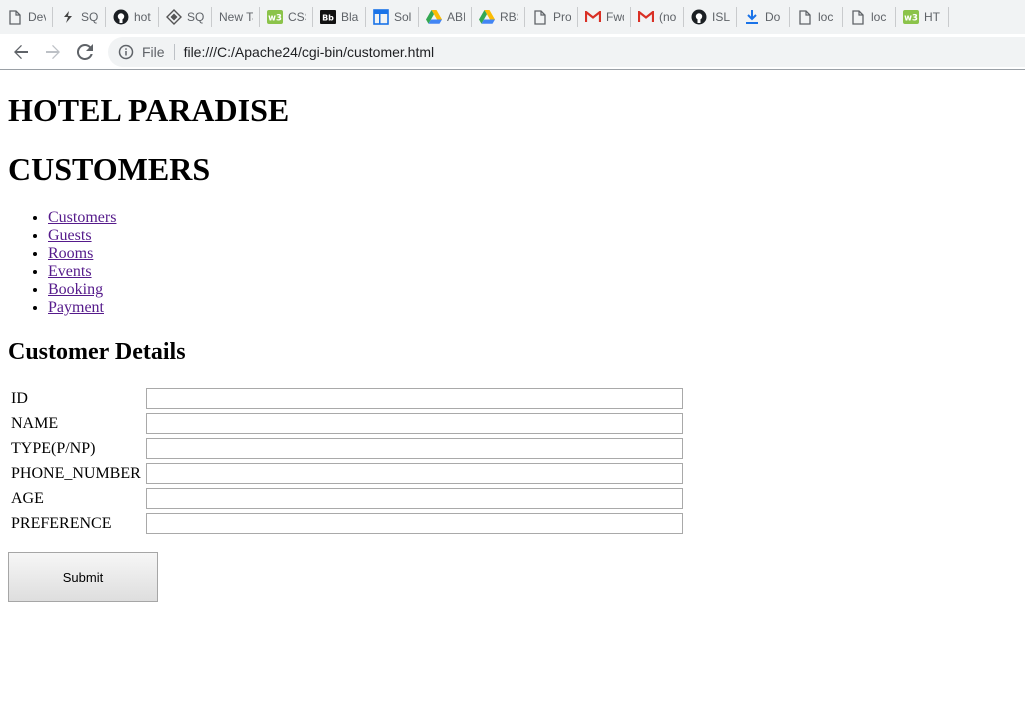 Image resolution: width=1025 pixels, height=713 pixels. Describe the element at coordinates (35, 423) in the screenshot. I see `field-label-name: NAME` at that location.